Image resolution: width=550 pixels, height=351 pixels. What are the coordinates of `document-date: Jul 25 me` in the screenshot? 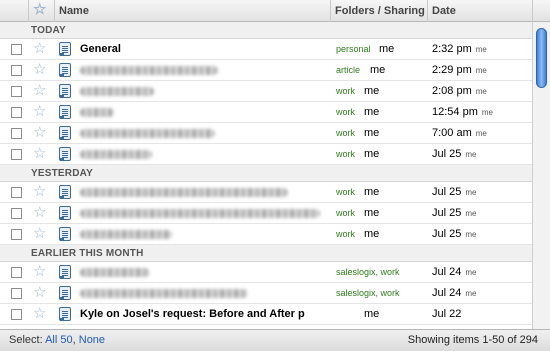 It's located at (454, 234).